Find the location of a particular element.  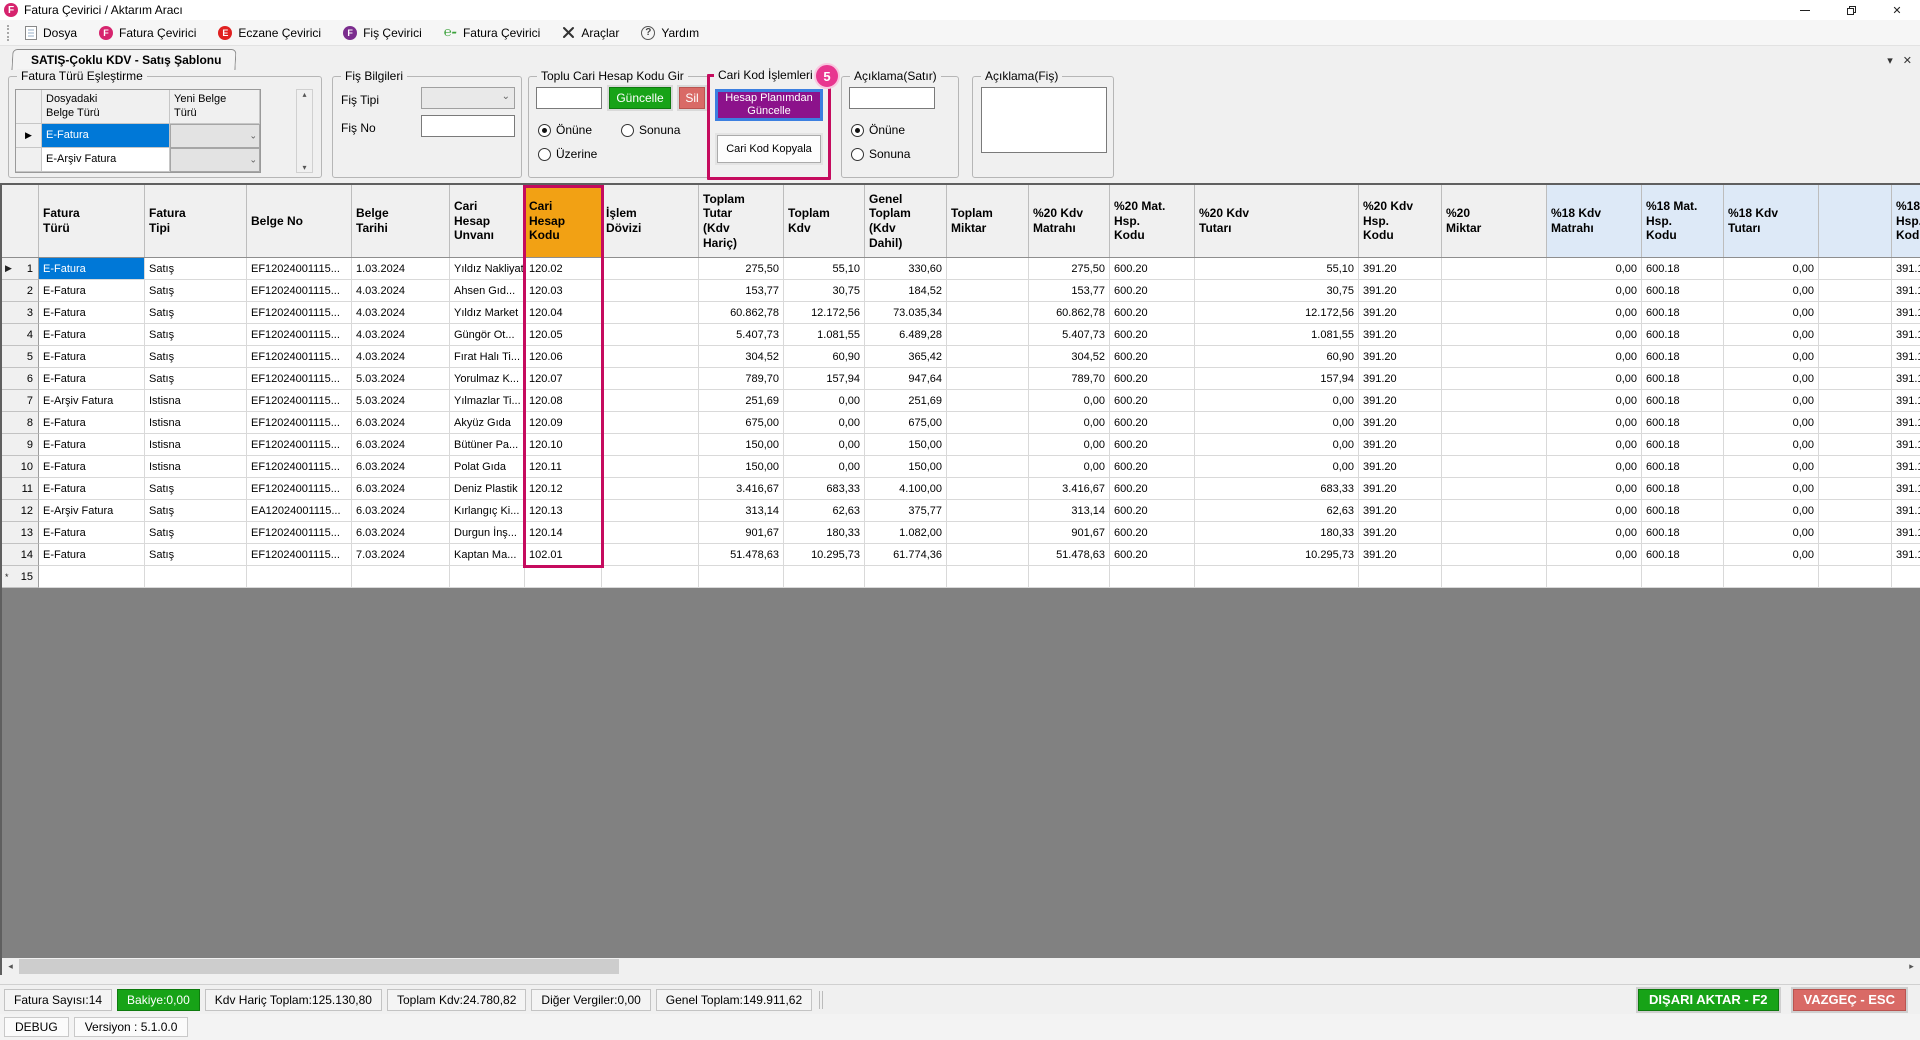

cell-toplam-tutar-kdv-haric: 150,00 is located at coordinates (741, 467).